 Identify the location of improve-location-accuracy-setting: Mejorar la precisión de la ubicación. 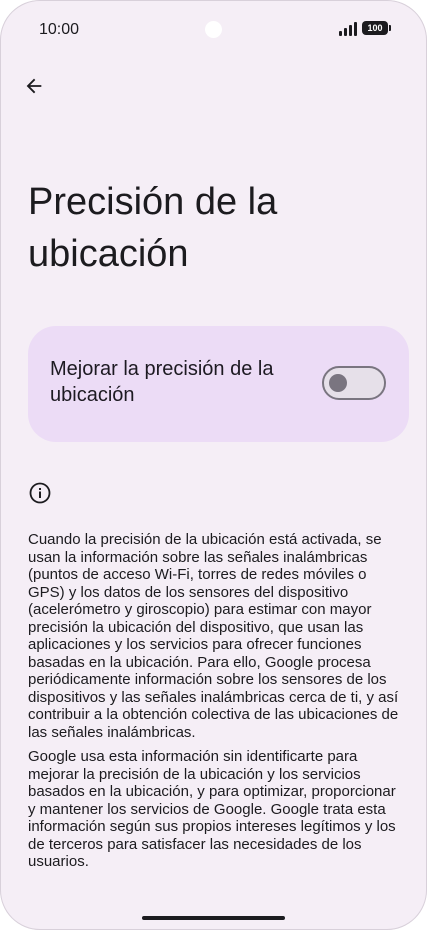
(218, 384).